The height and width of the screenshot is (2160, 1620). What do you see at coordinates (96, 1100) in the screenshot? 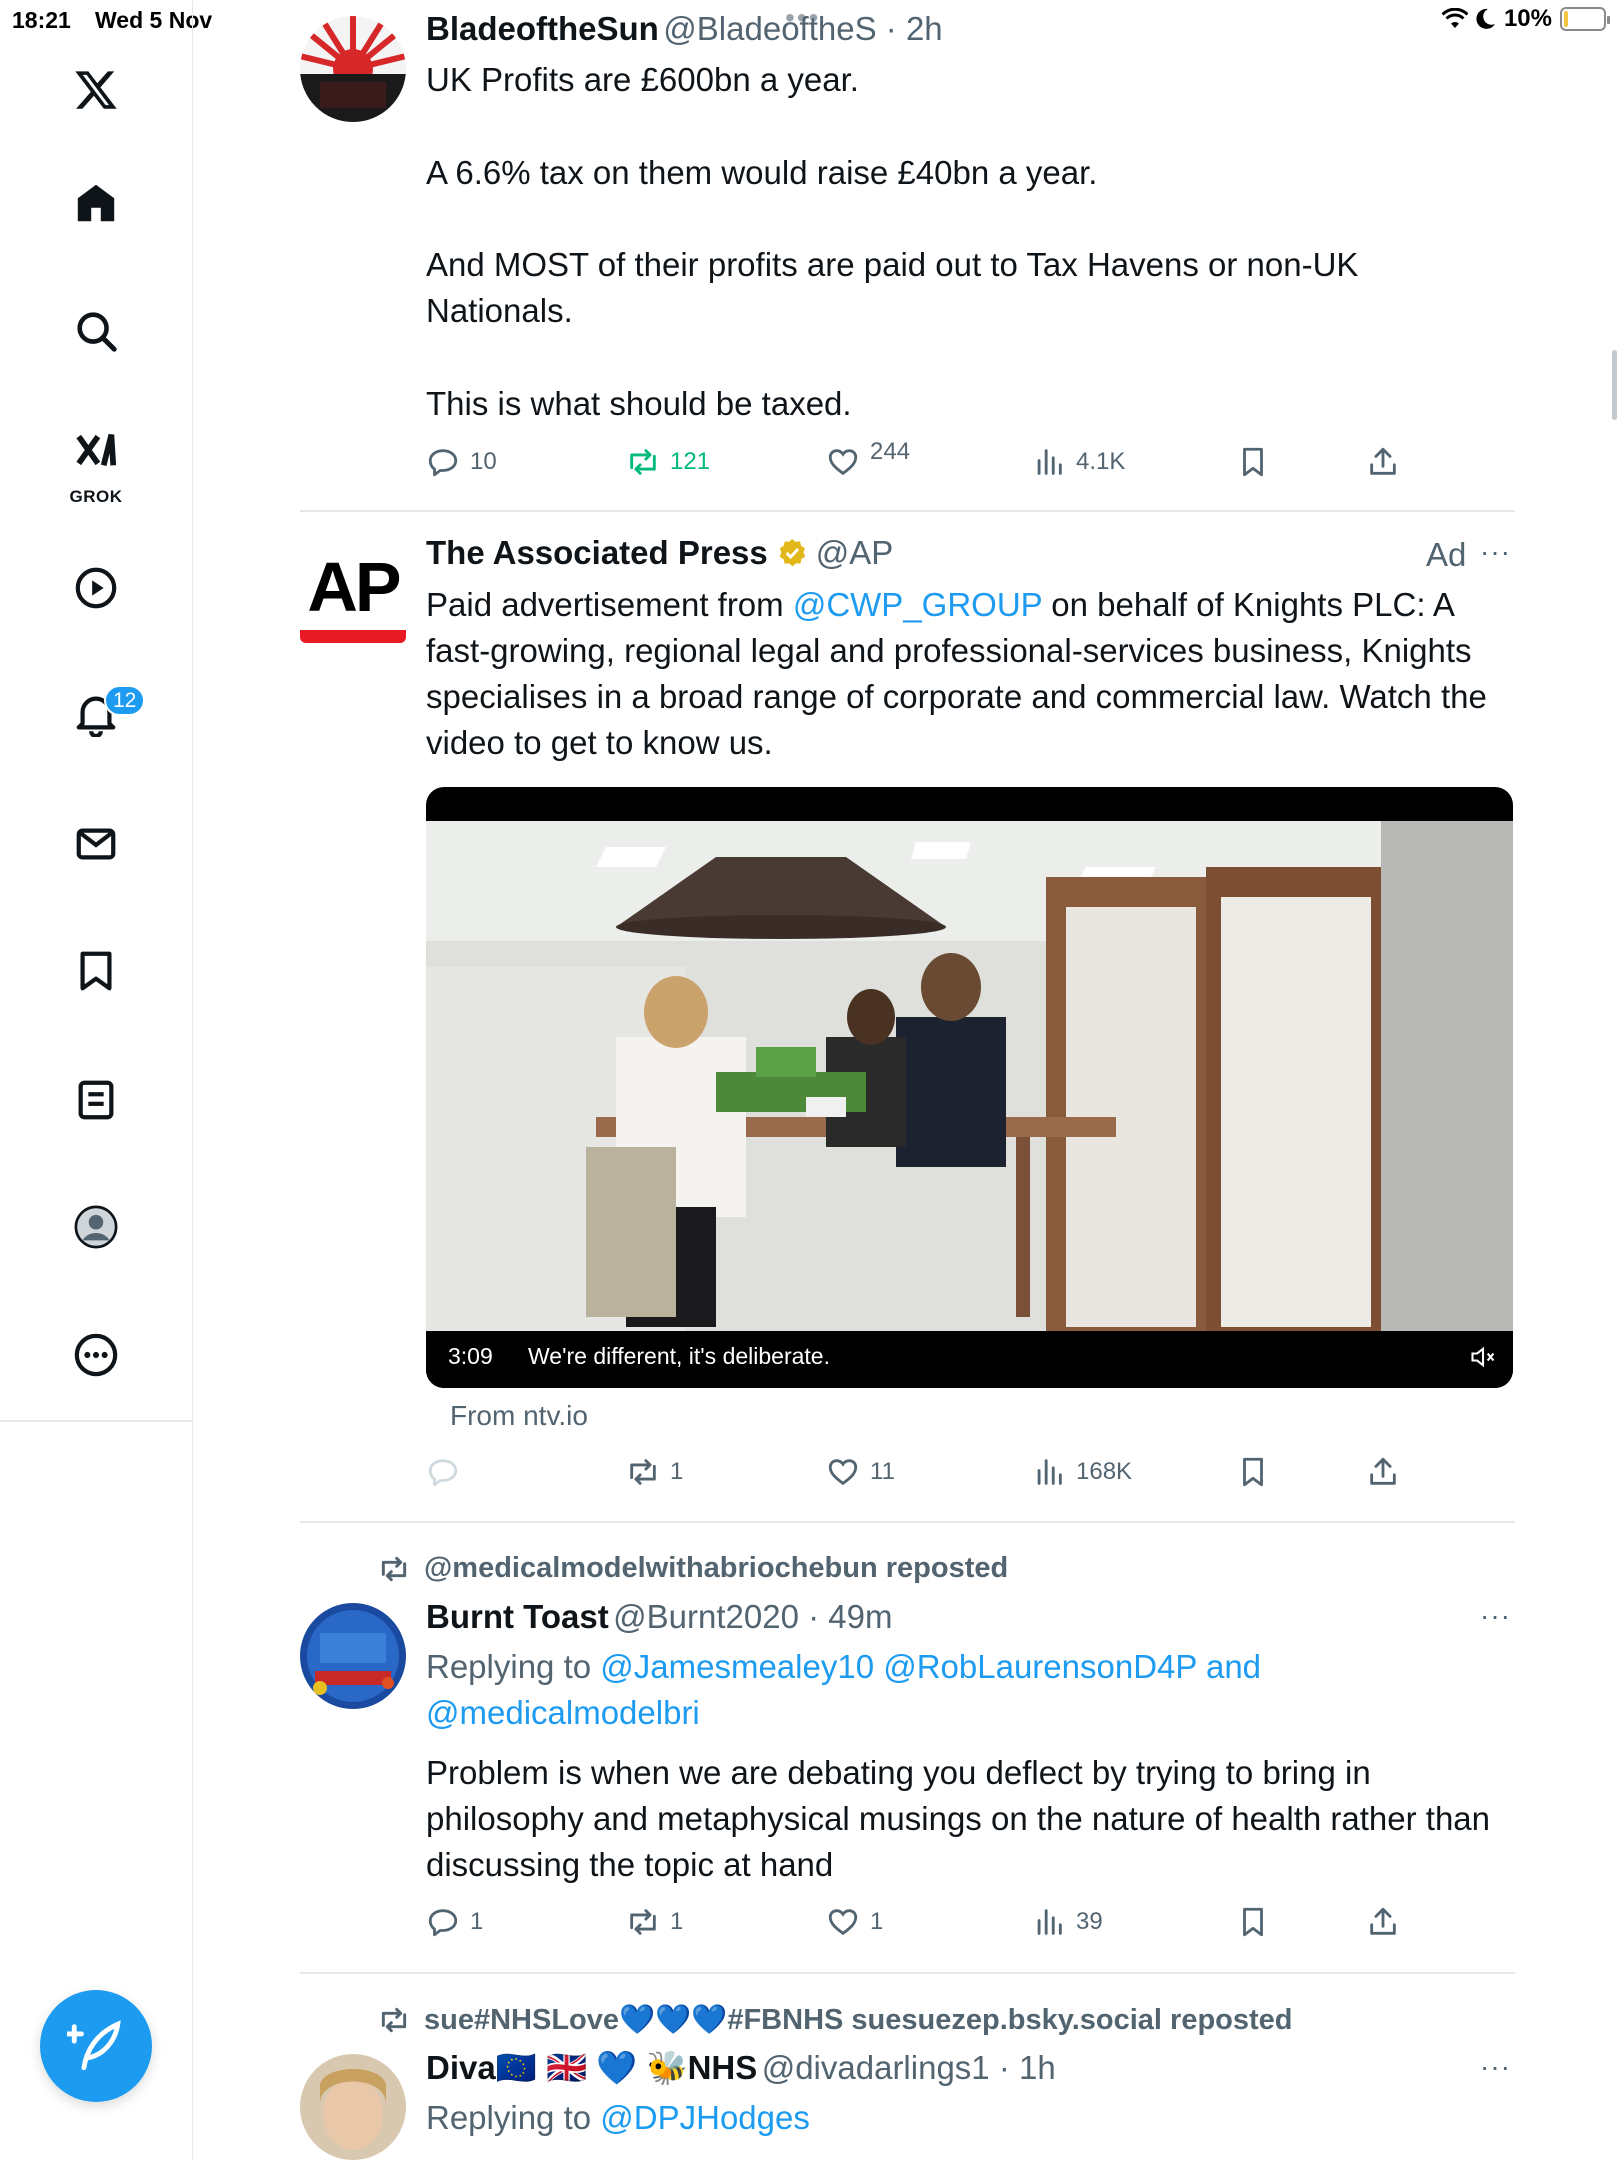
I see `lists-icon` at bounding box center [96, 1100].